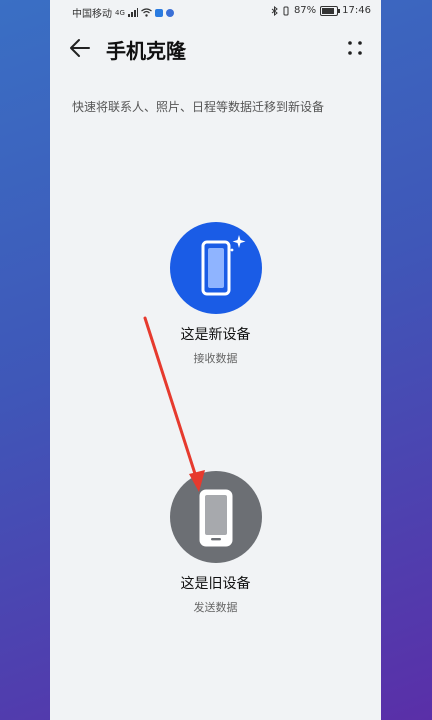 This screenshot has height=720, width=432. Describe the element at coordinates (356, 10) in the screenshot. I see `clock: 17:46` at that location.